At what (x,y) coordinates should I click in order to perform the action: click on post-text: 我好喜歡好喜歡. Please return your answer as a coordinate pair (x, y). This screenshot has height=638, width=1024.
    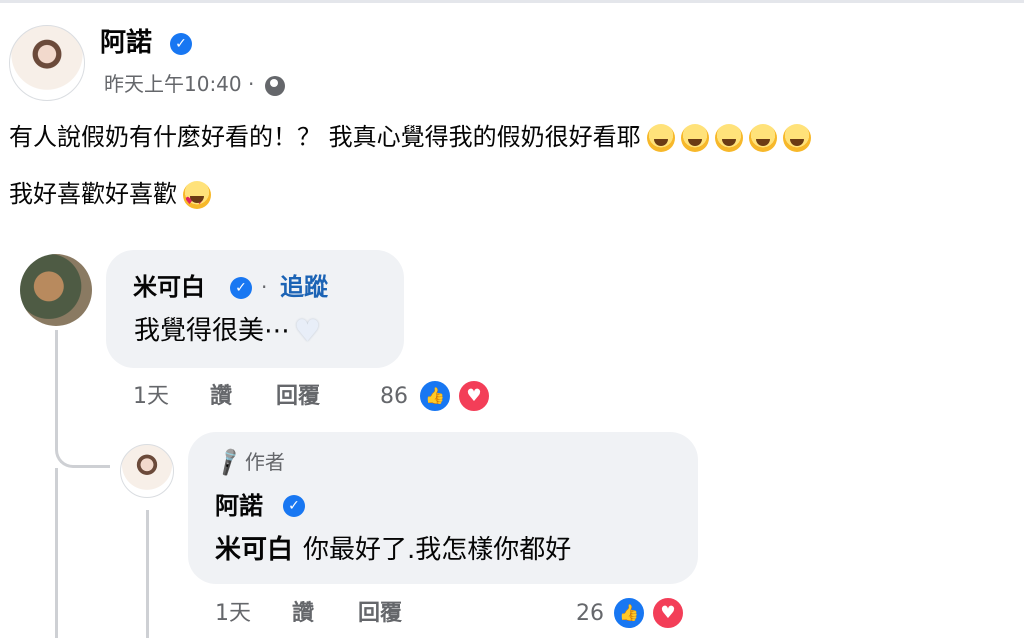
    Looking at the image, I should click on (93, 194).